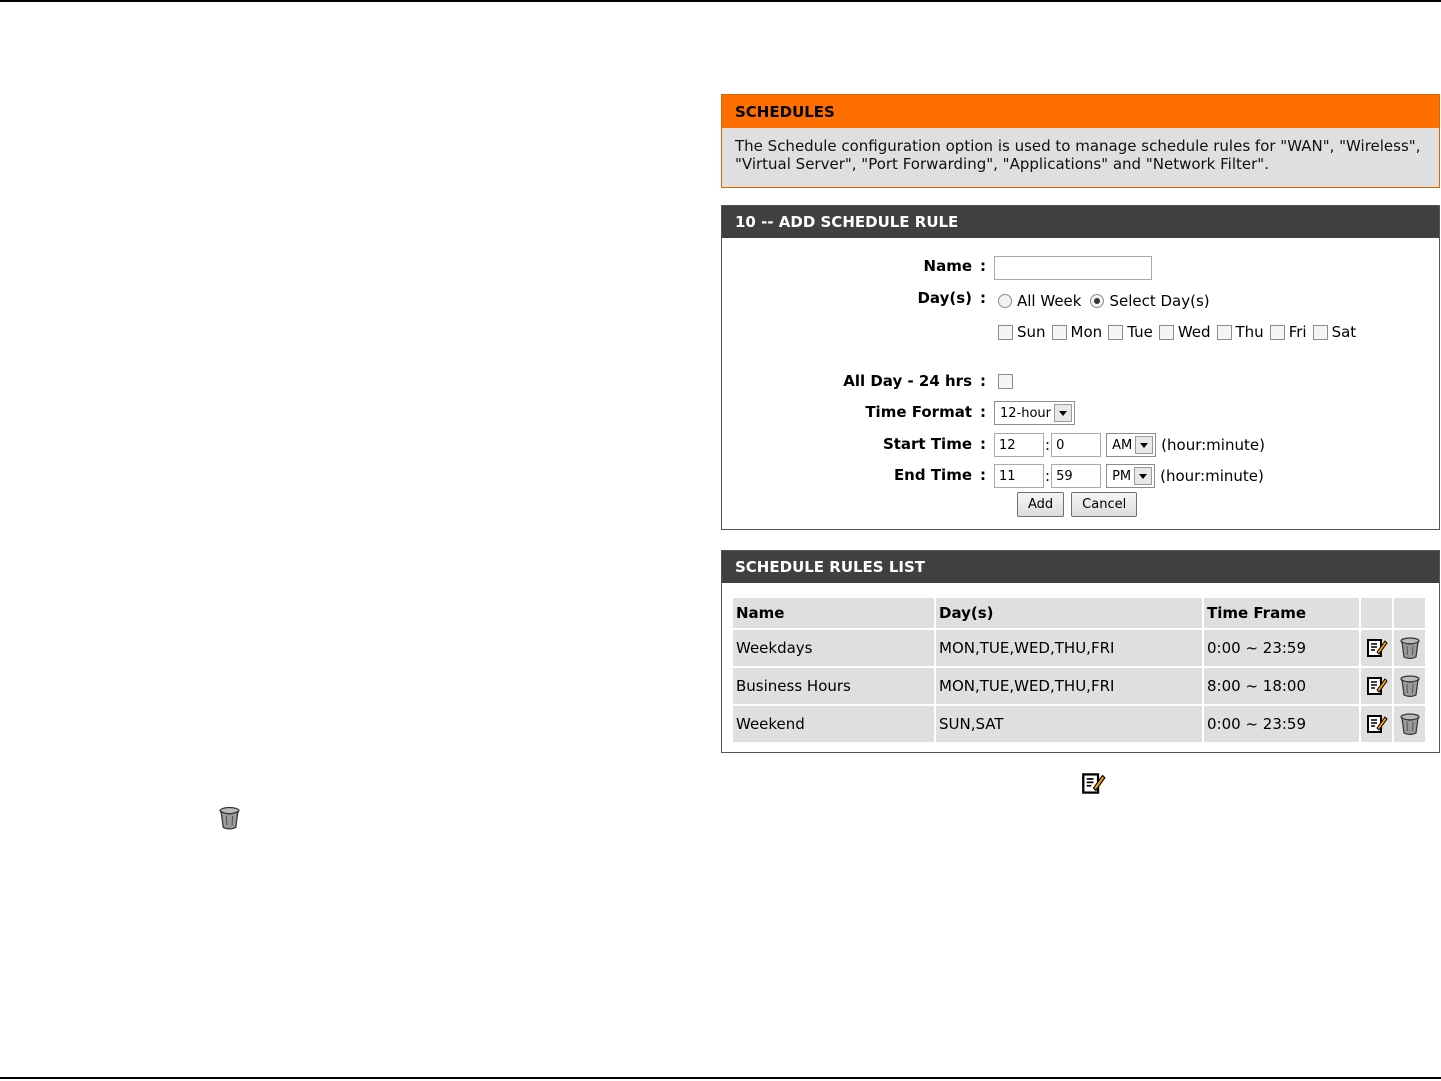  What do you see at coordinates (1297, 332) in the screenshot?
I see `day-label-fri: Fri` at bounding box center [1297, 332].